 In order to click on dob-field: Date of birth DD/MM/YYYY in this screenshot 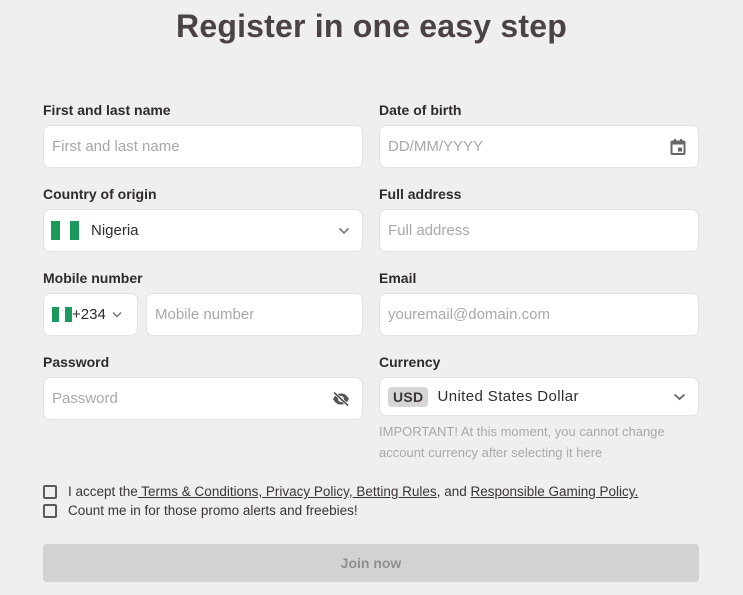, I will do `click(539, 134)`.